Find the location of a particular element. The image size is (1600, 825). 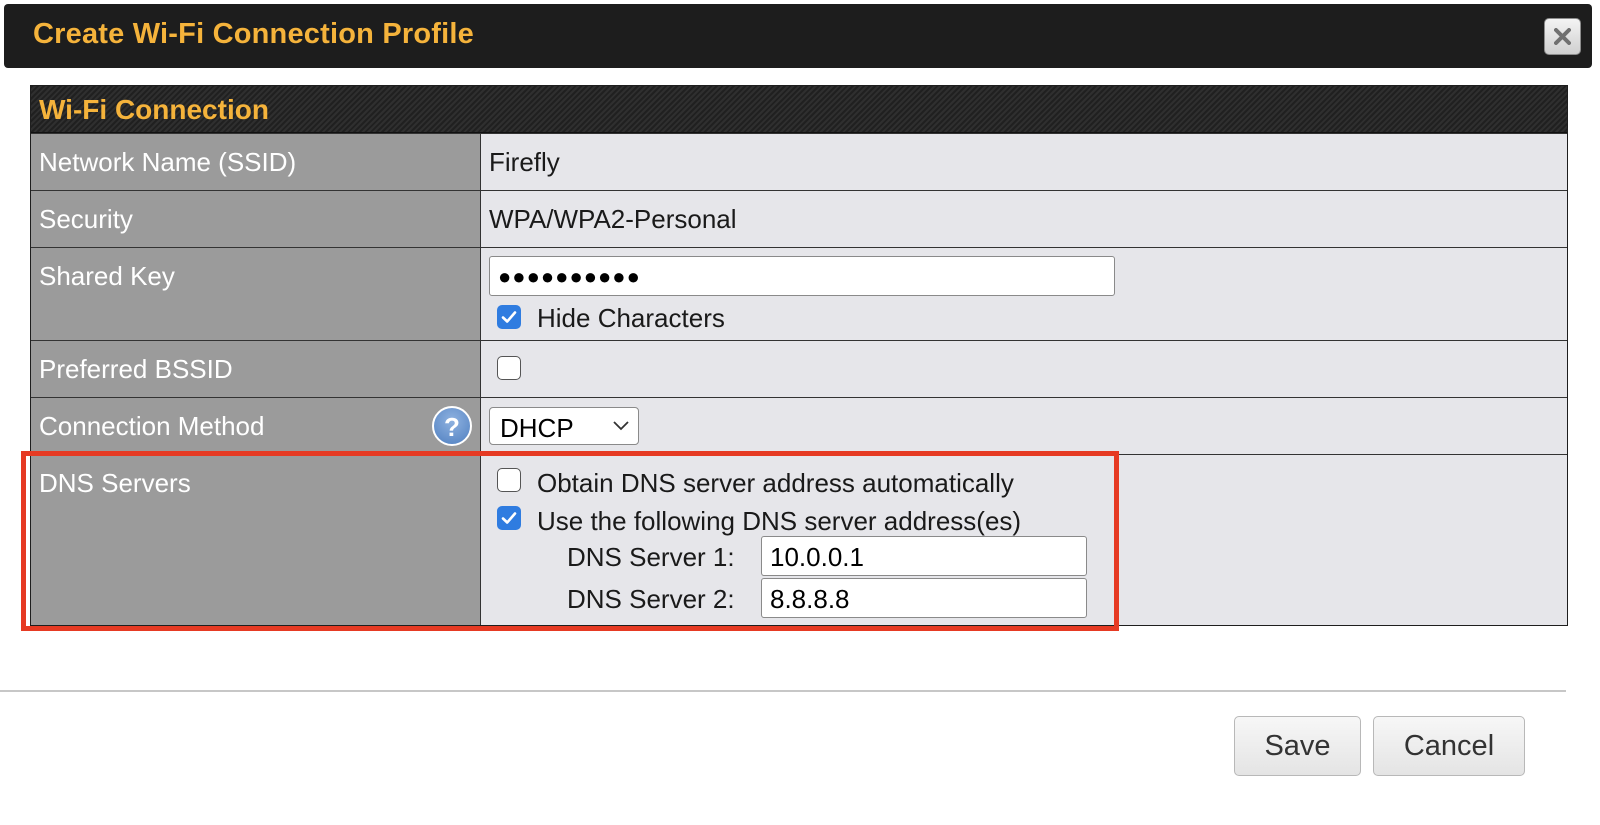

close-button is located at coordinates (1562, 36).